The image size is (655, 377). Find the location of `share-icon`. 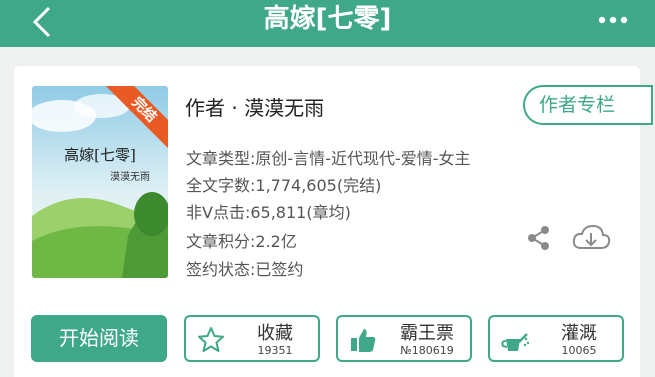

share-icon is located at coordinates (538, 238).